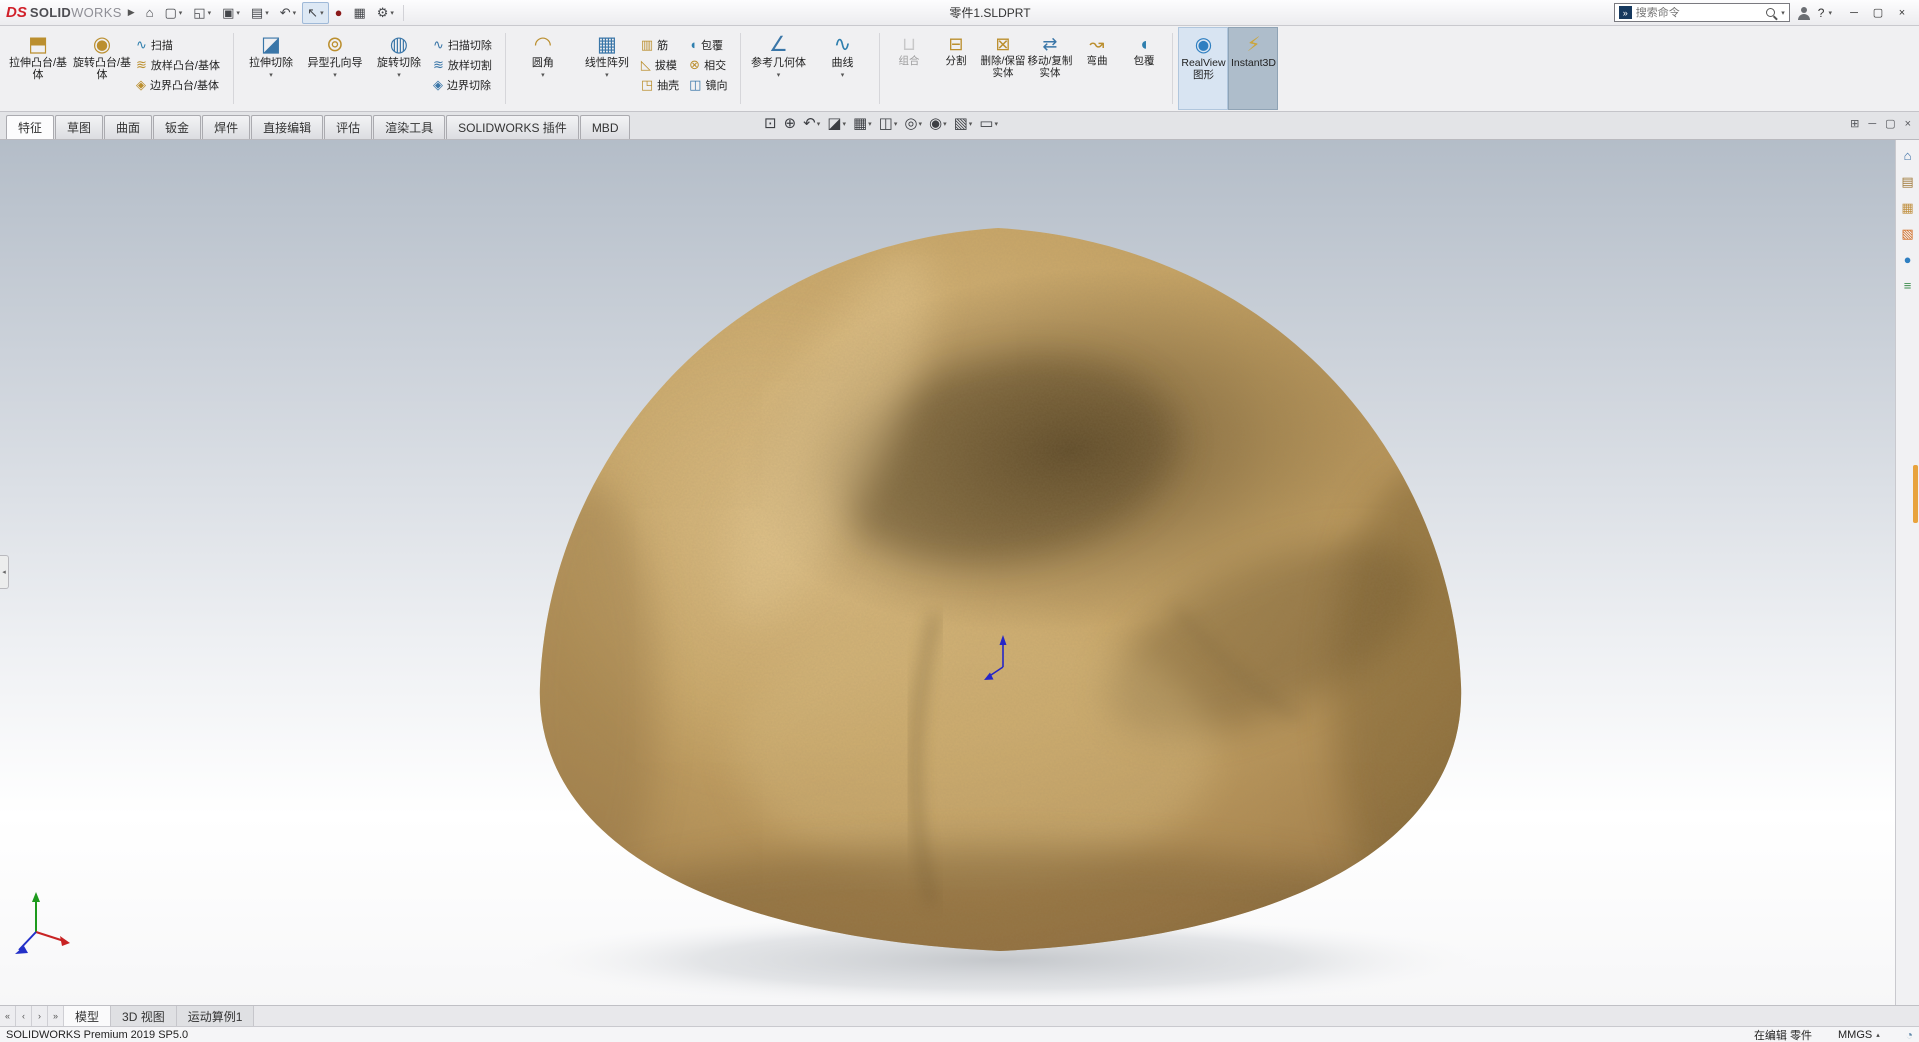 The image size is (1919, 1042). Describe the element at coordinates (30, 127) in the screenshot. I see `tab-features: 特征` at that location.